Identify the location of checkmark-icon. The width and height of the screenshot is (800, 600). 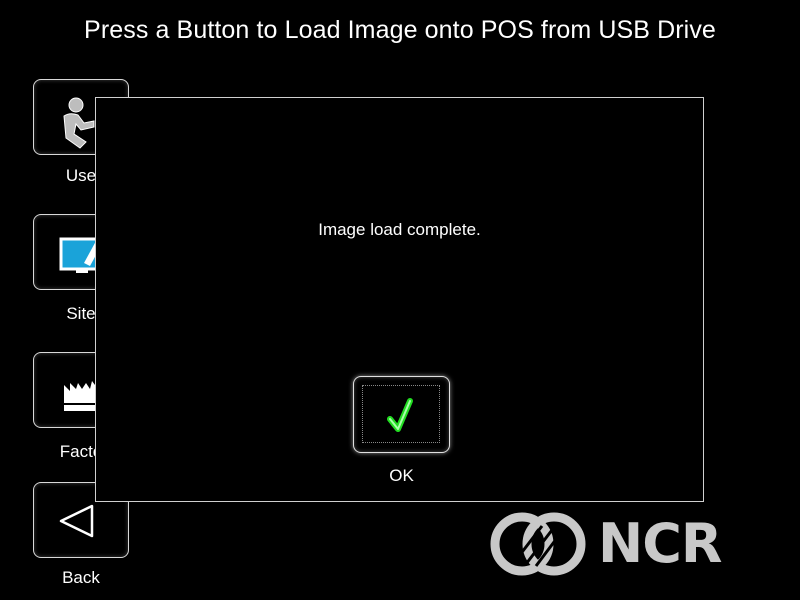
(400, 415).